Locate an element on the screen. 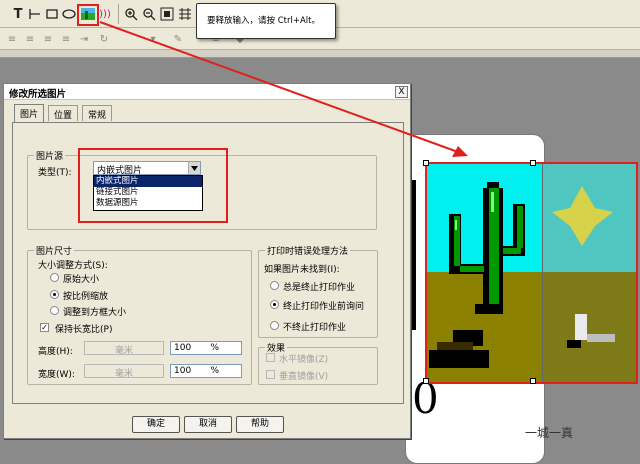  text-tool-icon: T is located at coordinates (18, 14).